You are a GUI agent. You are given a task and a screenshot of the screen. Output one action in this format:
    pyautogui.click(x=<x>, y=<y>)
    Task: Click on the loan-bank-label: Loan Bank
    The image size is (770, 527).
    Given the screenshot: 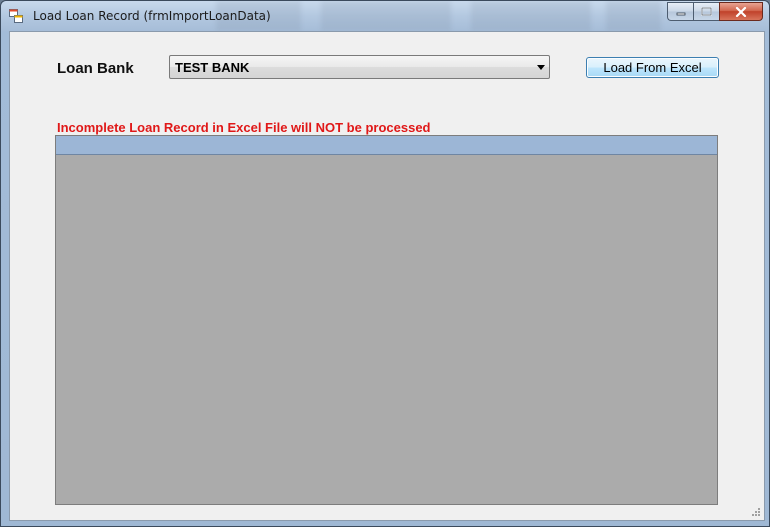 What is the action you would take?
    pyautogui.click(x=95, y=68)
    